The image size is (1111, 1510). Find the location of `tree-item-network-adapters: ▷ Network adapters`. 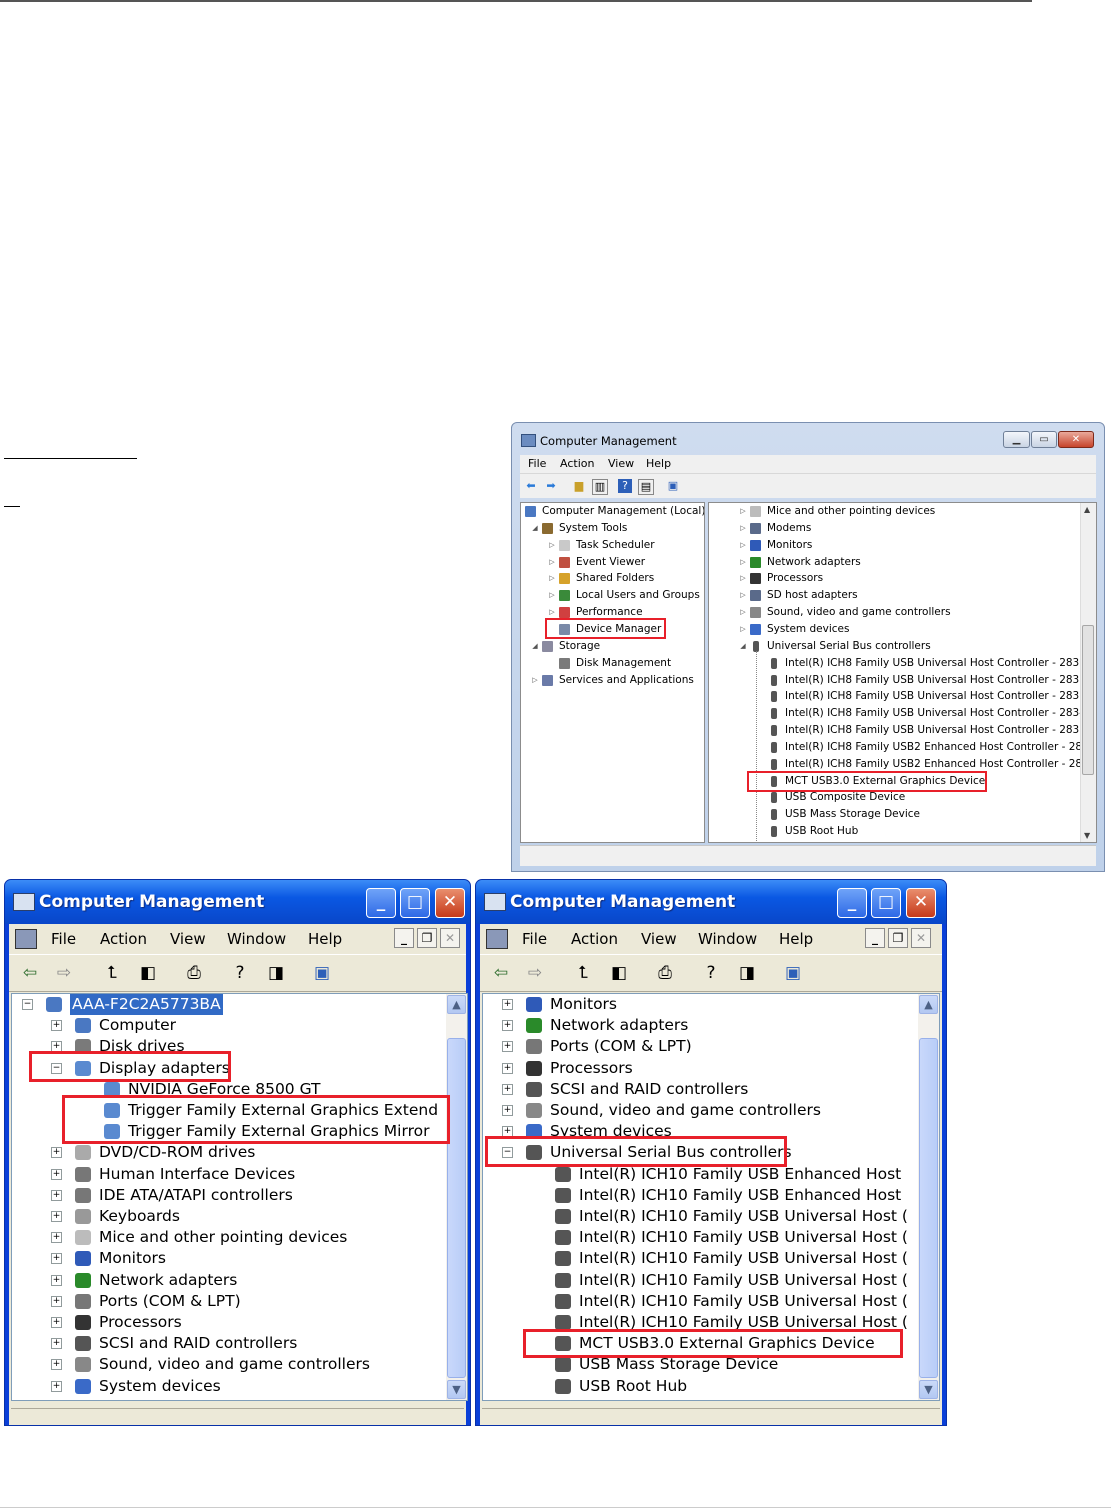

tree-item-network-adapters: ▷ Network adapters is located at coordinates (894, 562).